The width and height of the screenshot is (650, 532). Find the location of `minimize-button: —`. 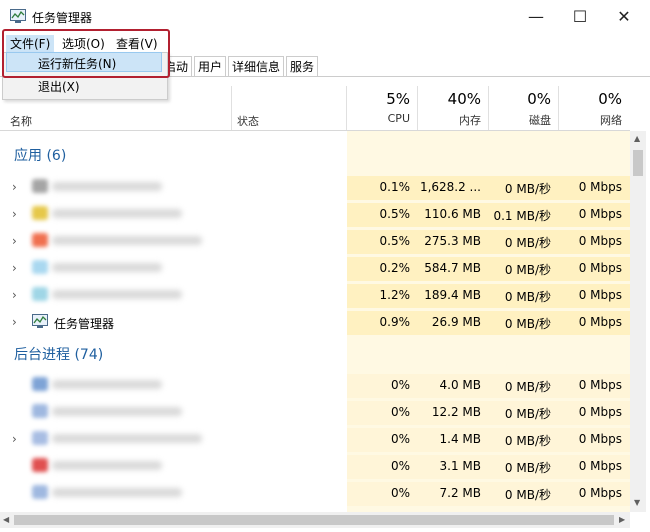

minimize-button: — is located at coordinates (536, 16).